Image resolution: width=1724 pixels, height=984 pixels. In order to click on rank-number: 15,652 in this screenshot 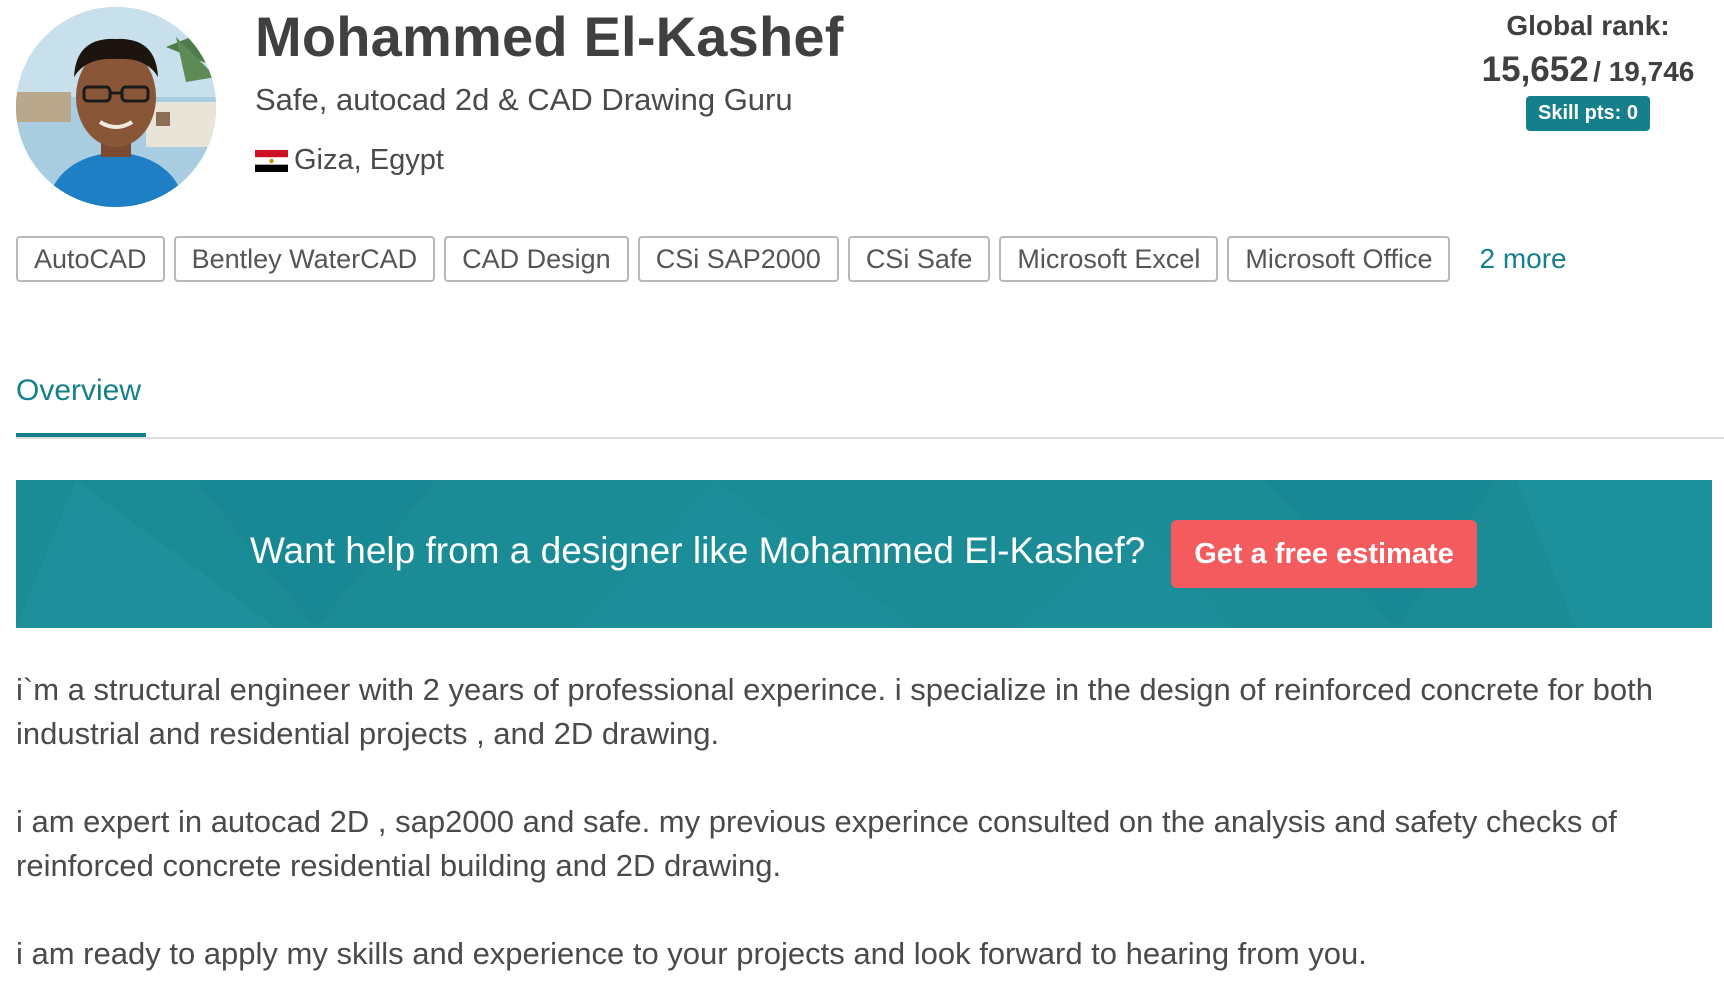, I will do `click(1535, 69)`.